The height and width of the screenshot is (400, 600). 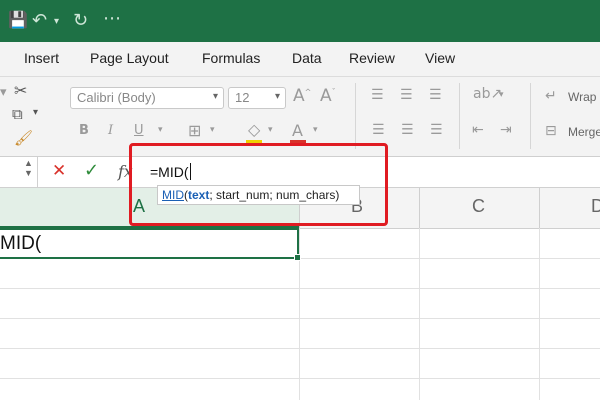 What do you see at coordinates (300, 21) in the screenshot?
I see `title-bar: 💾 ↶ ▾ ↻ ⋯` at bounding box center [300, 21].